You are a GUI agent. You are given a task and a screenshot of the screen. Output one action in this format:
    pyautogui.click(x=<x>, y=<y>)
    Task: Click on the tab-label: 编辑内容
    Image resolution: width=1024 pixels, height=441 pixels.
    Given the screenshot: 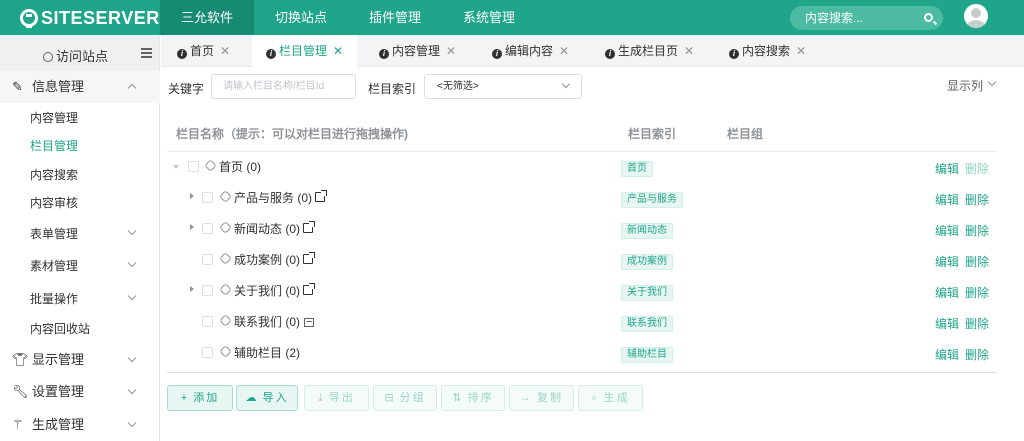 What is the action you would take?
    pyautogui.click(x=529, y=51)
    